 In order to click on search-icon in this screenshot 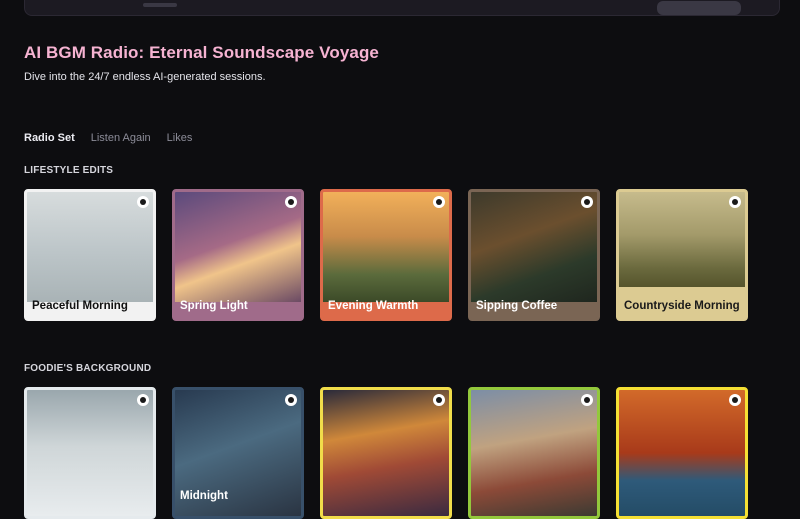, I will do `click(160, 5)`.